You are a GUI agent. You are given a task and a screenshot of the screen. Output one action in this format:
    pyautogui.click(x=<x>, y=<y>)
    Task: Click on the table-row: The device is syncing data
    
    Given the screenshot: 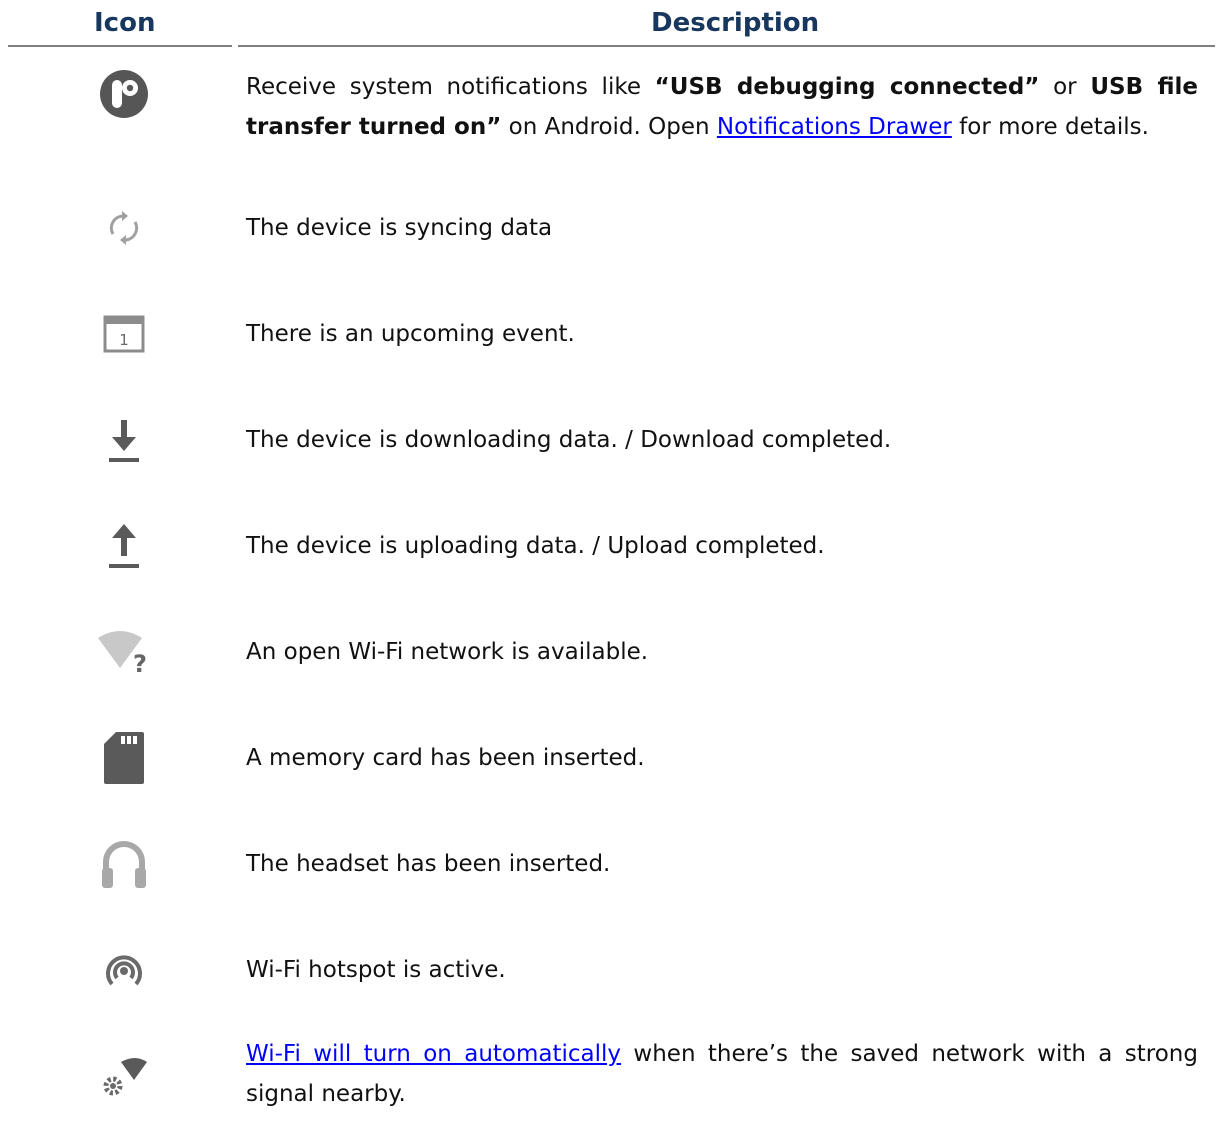 What is the action you would take?
    pyautogui.click(x=611, y=228)
    